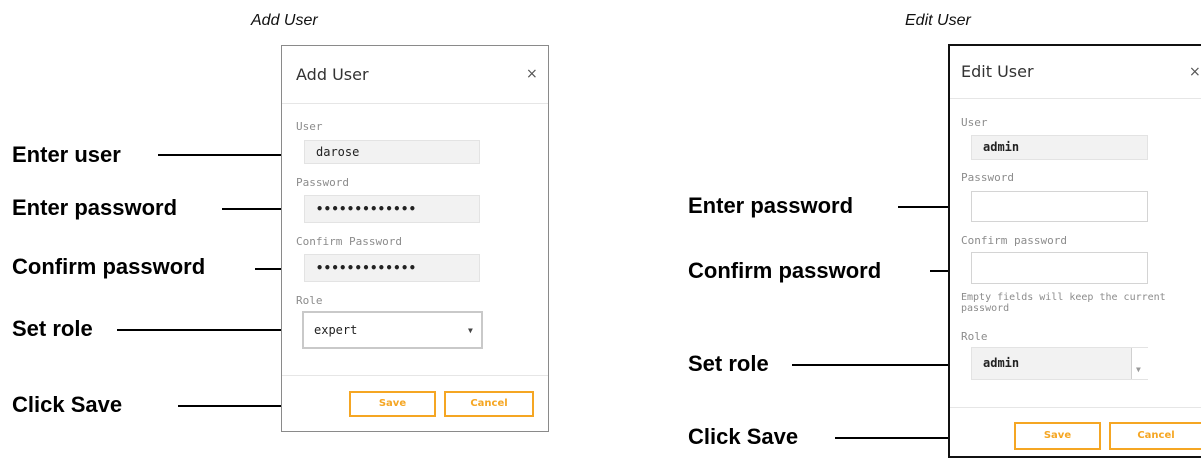  What do you see at coordinates (728, 363) in the screenshot?
I see `callout-set-role-edit: Set role` at bounding box center [728, 363].